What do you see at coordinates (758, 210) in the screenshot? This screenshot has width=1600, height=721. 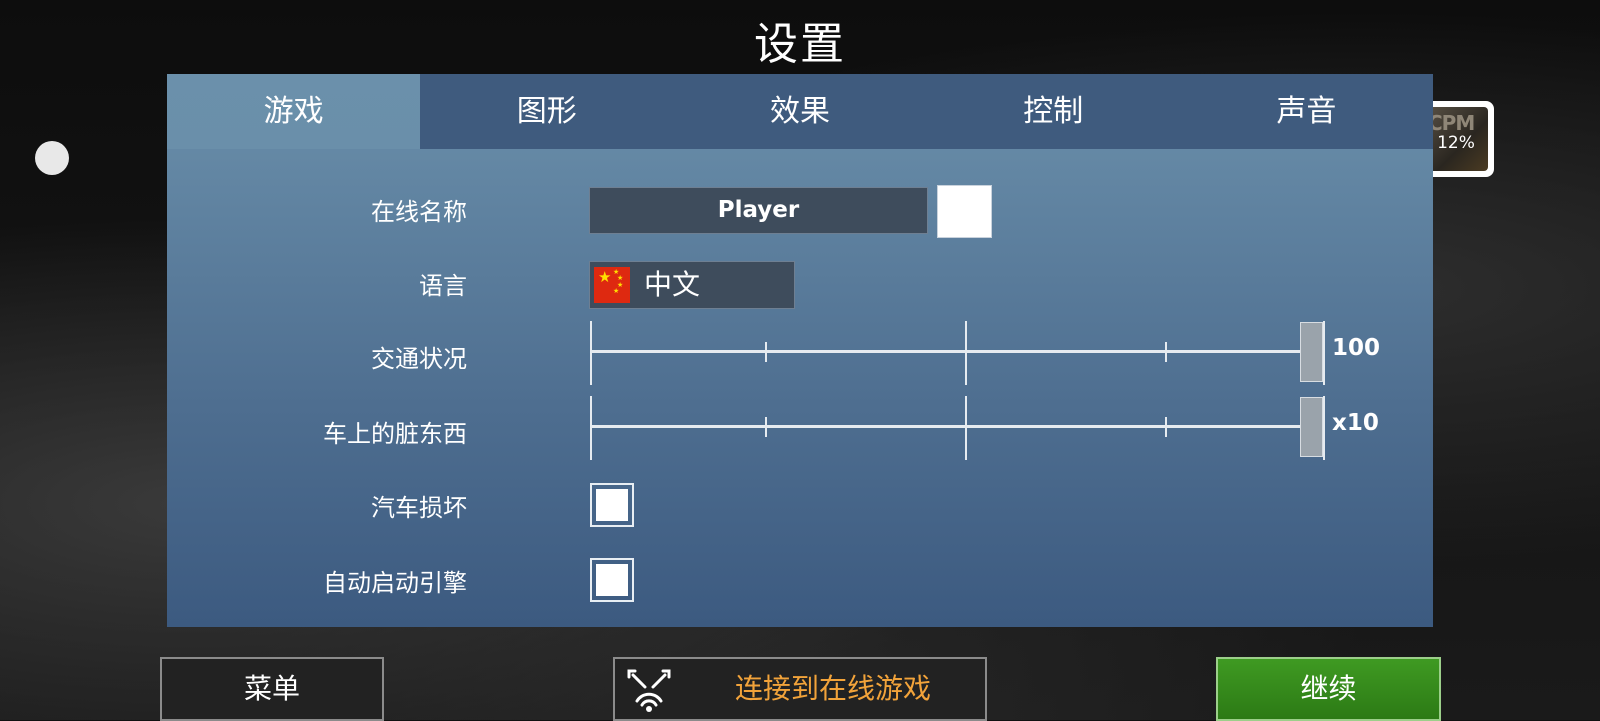 I see `online-name-field: Player` at bounding box center [758, 210].